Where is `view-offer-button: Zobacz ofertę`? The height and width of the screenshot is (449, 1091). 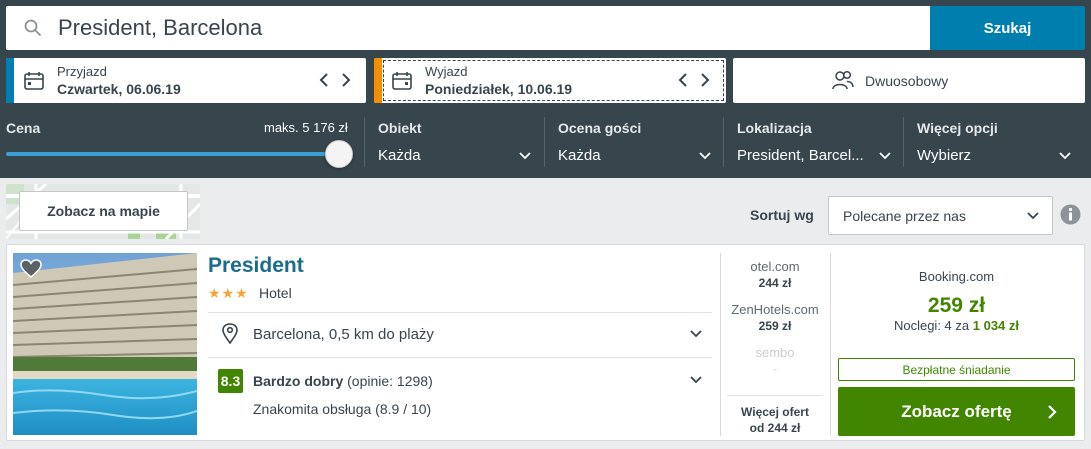 view-offer-button: Zobacz ofertę is located at coordinates (956, 411).